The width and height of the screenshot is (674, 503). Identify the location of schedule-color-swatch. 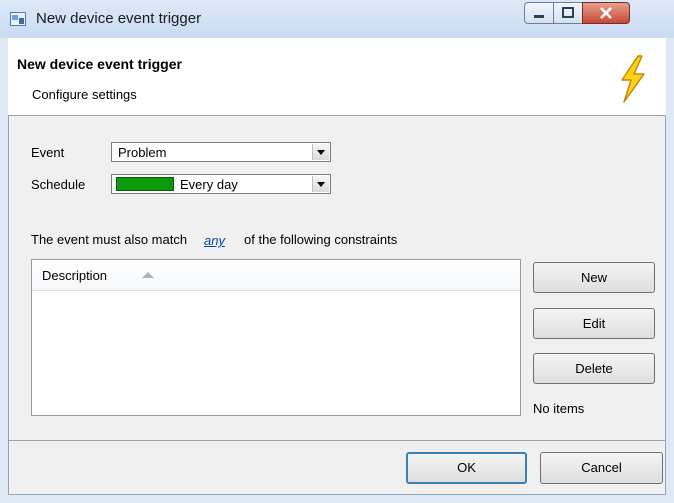
(145, 184).